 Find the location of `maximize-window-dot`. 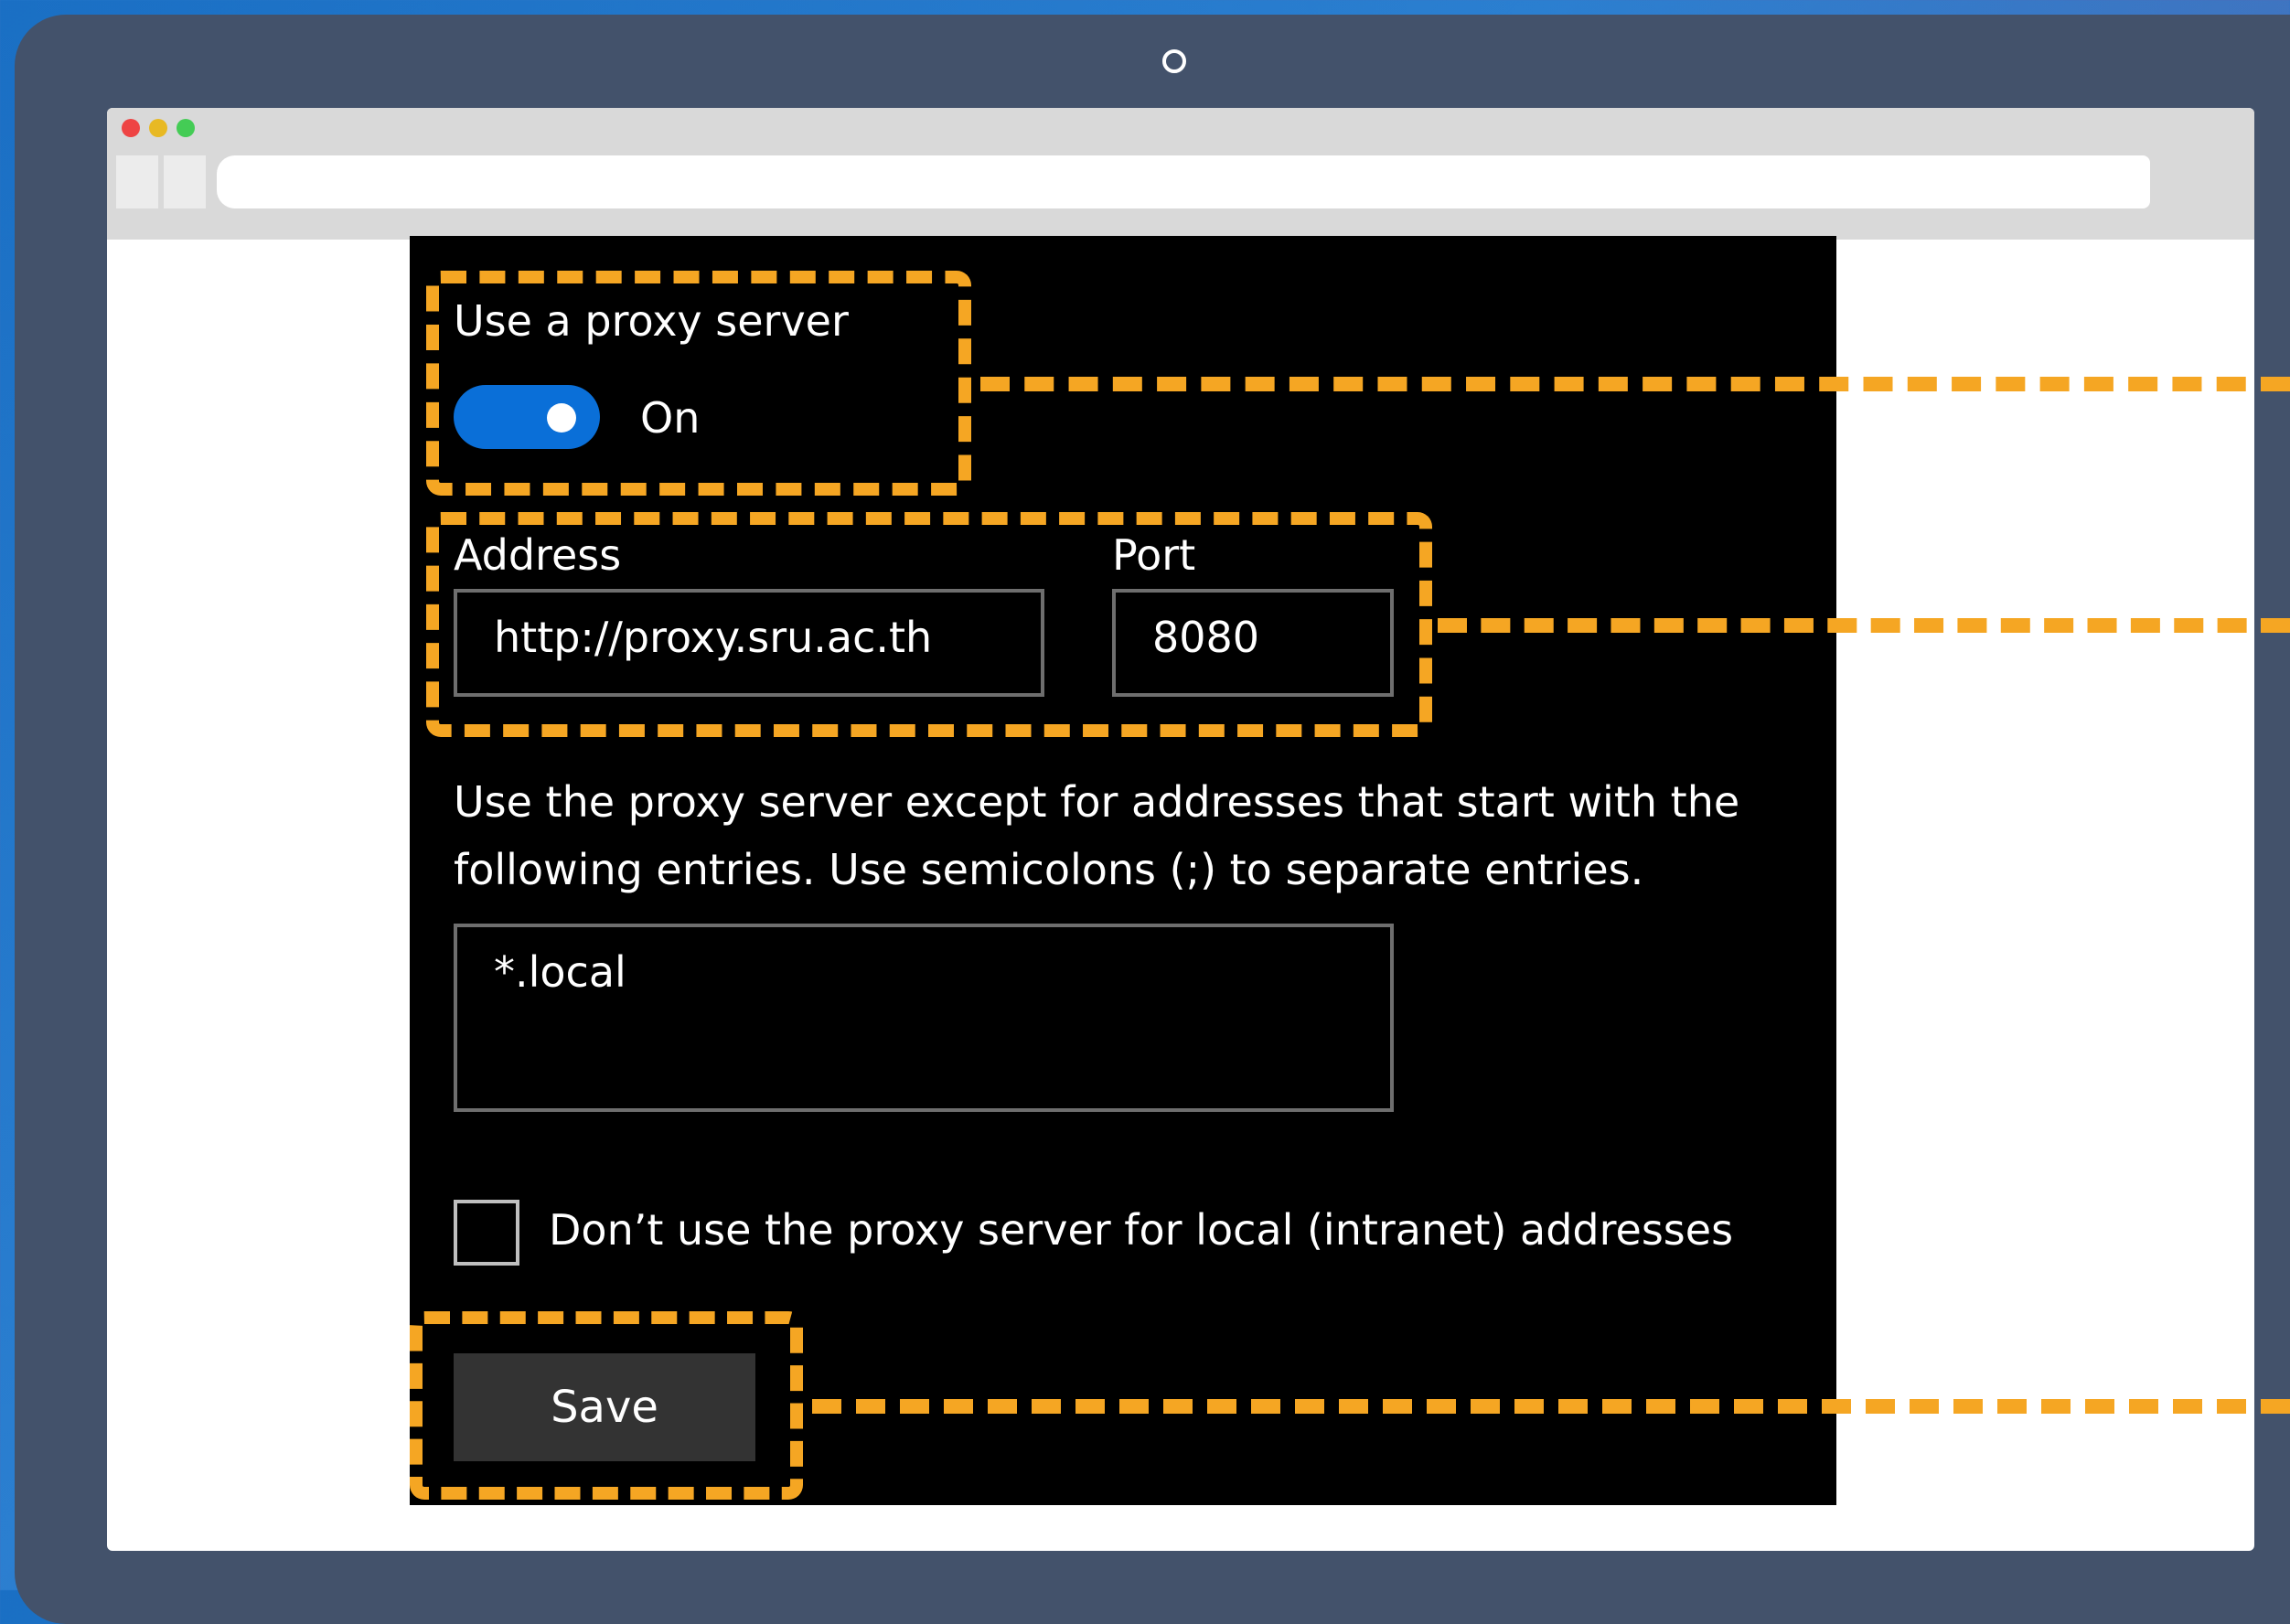

maximize-window-dot is located at coordinates (186, 128).